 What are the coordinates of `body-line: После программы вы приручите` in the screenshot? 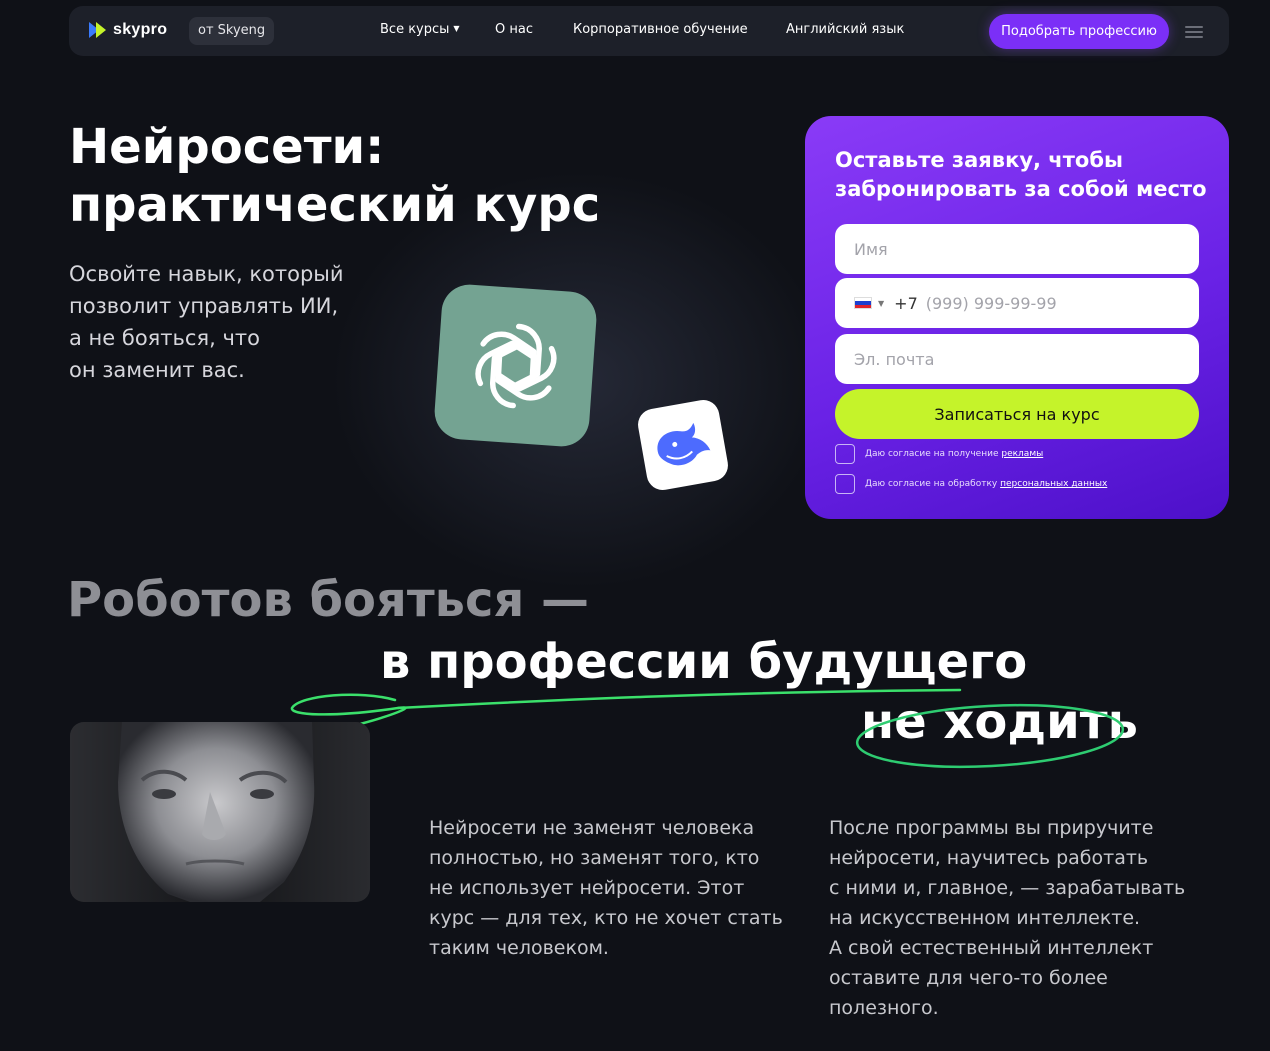 It's located at (991, 828).